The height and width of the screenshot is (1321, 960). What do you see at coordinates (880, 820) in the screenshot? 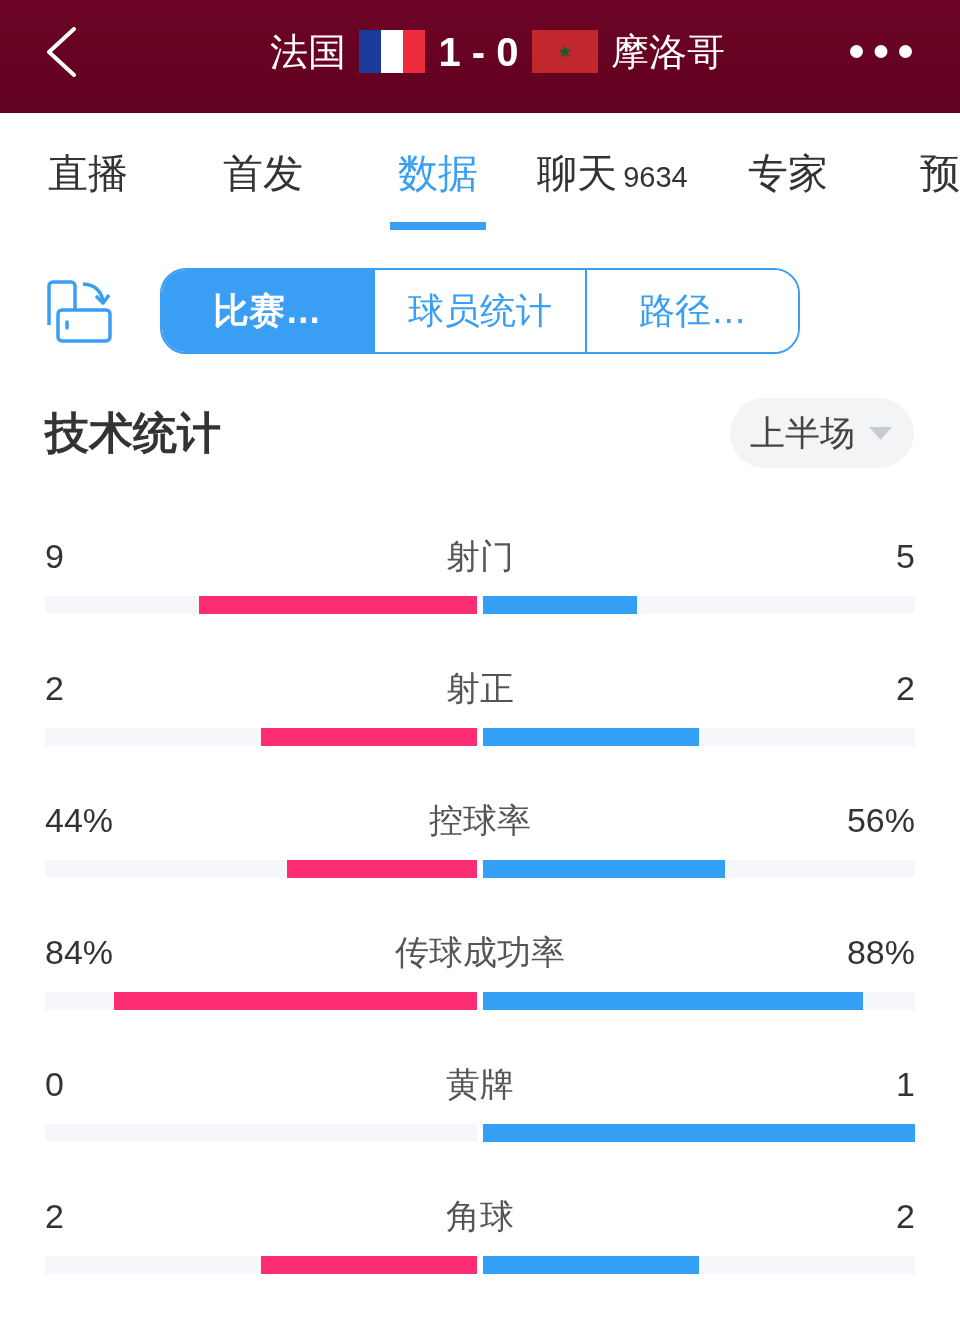
I see `away-stat-value: 56%` at bounding box center [880, 820].